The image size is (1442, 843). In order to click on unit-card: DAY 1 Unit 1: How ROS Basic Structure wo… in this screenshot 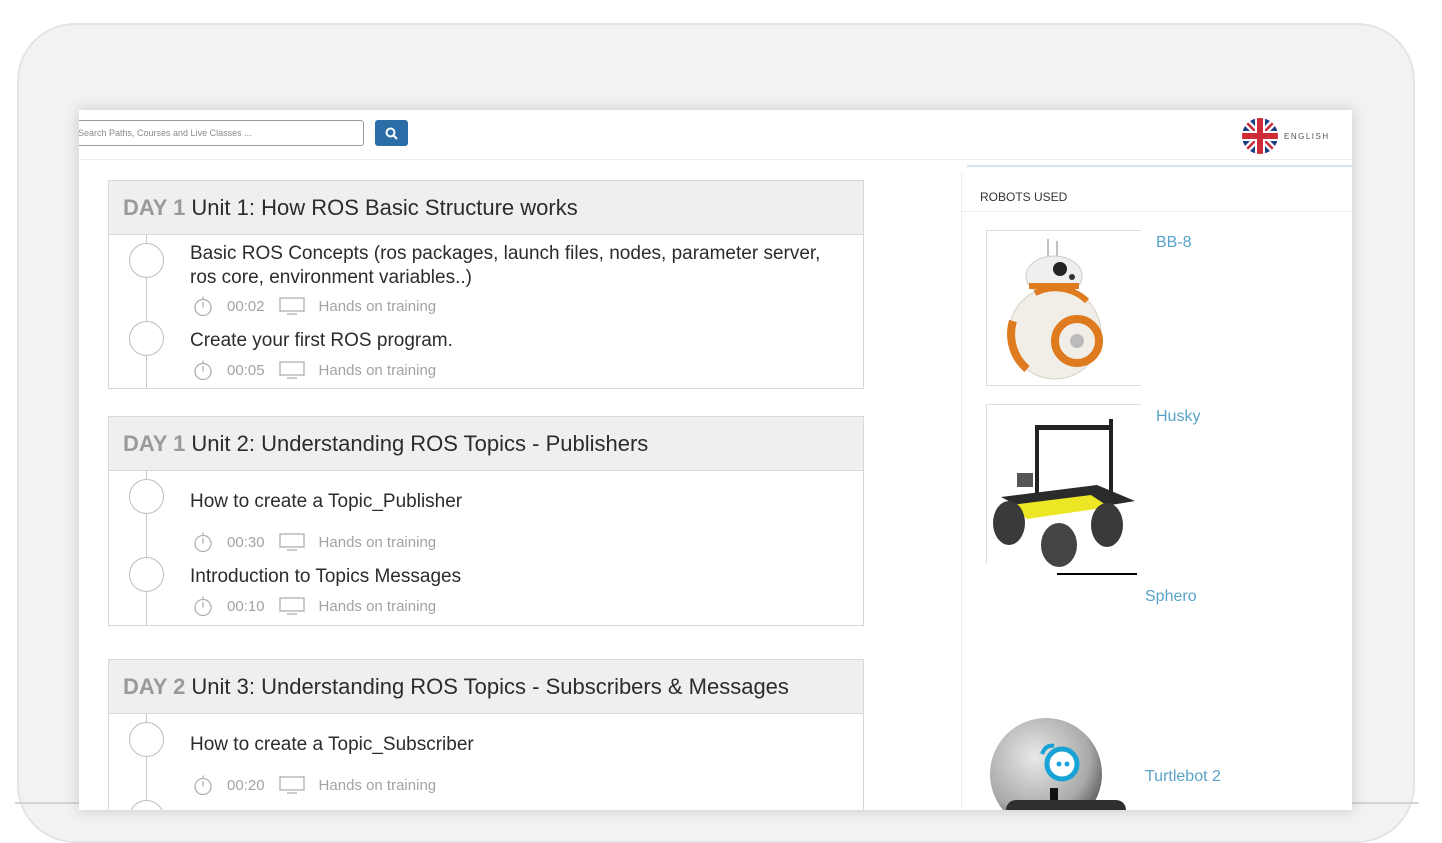, I will do `click(486, 284)`.